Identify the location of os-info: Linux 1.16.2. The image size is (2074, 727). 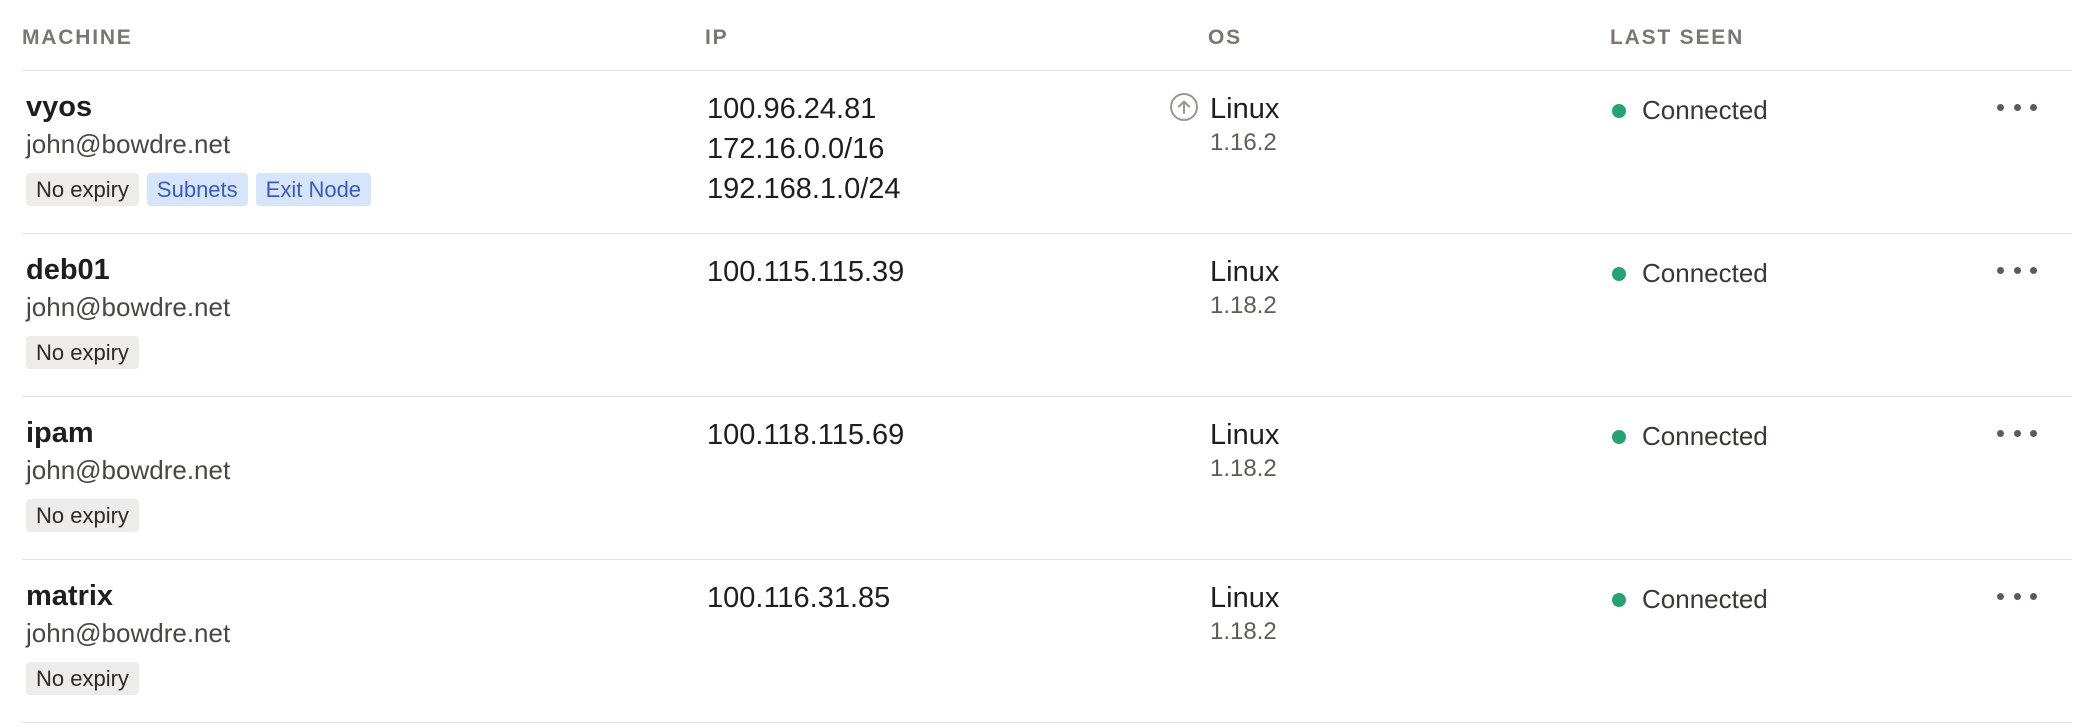
(1244, 124).